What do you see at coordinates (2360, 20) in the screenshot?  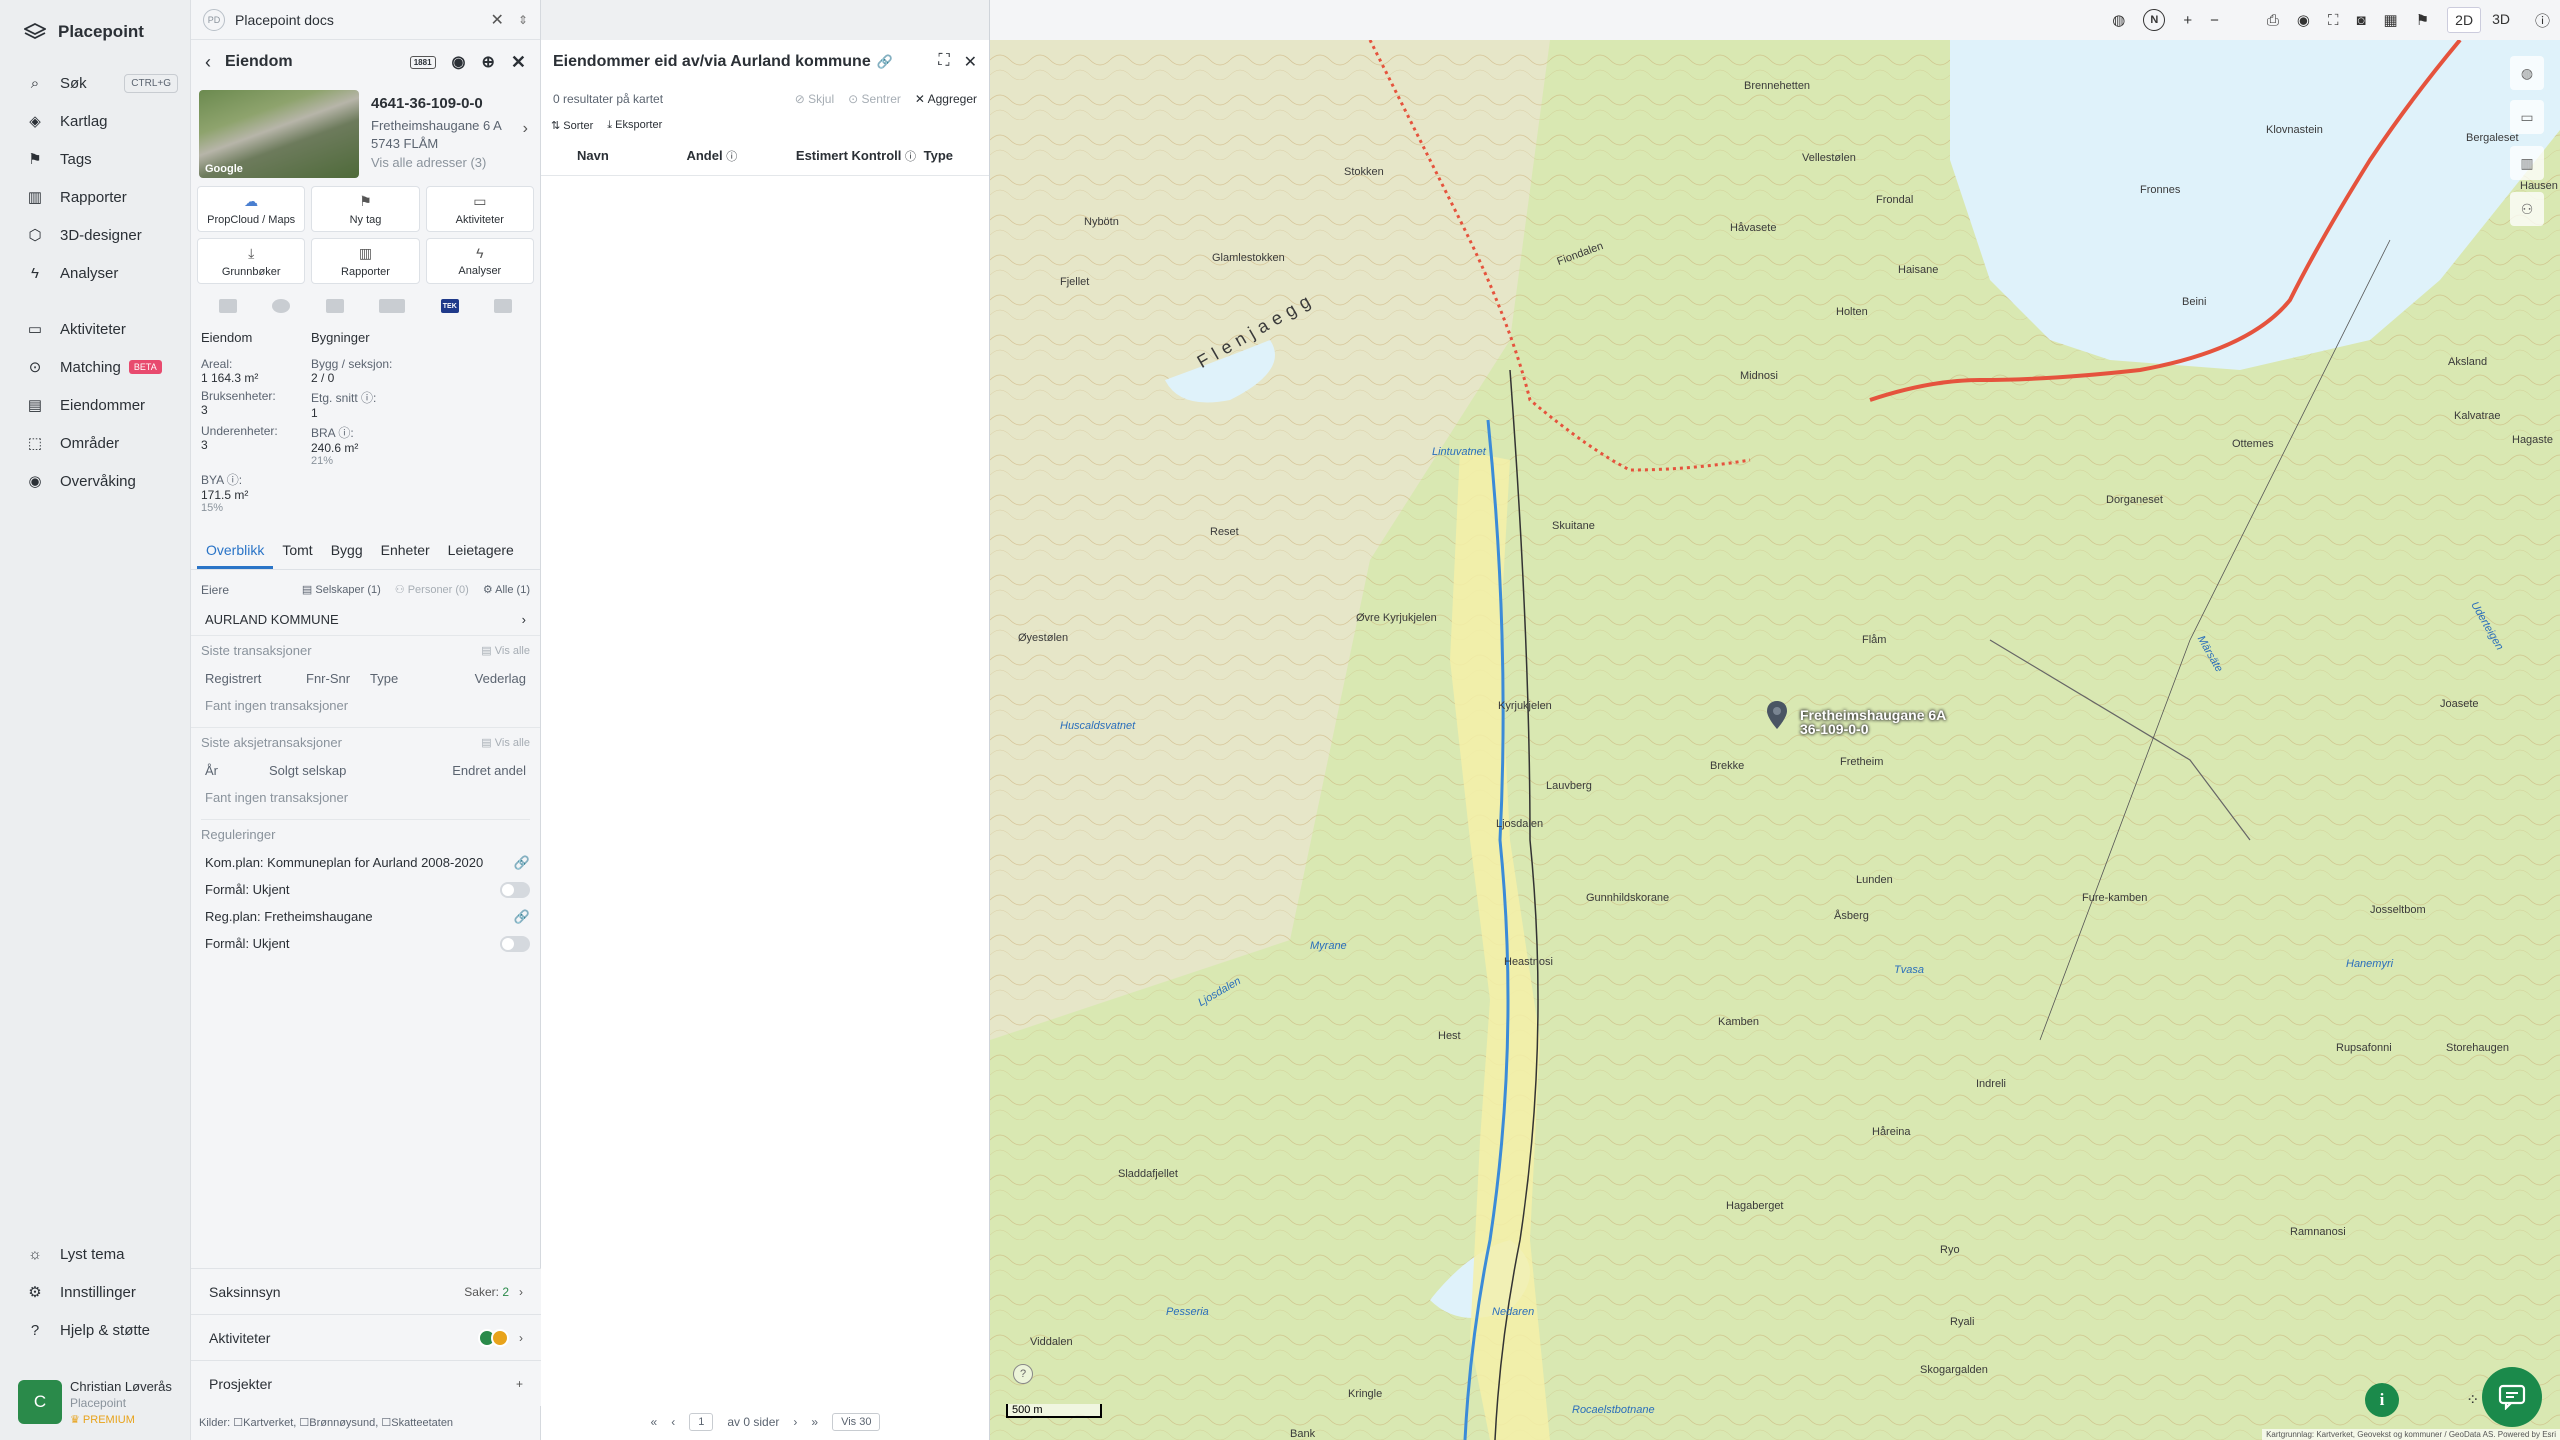 I see `camera-icon: ◙` at bounding box center [2360, 20].